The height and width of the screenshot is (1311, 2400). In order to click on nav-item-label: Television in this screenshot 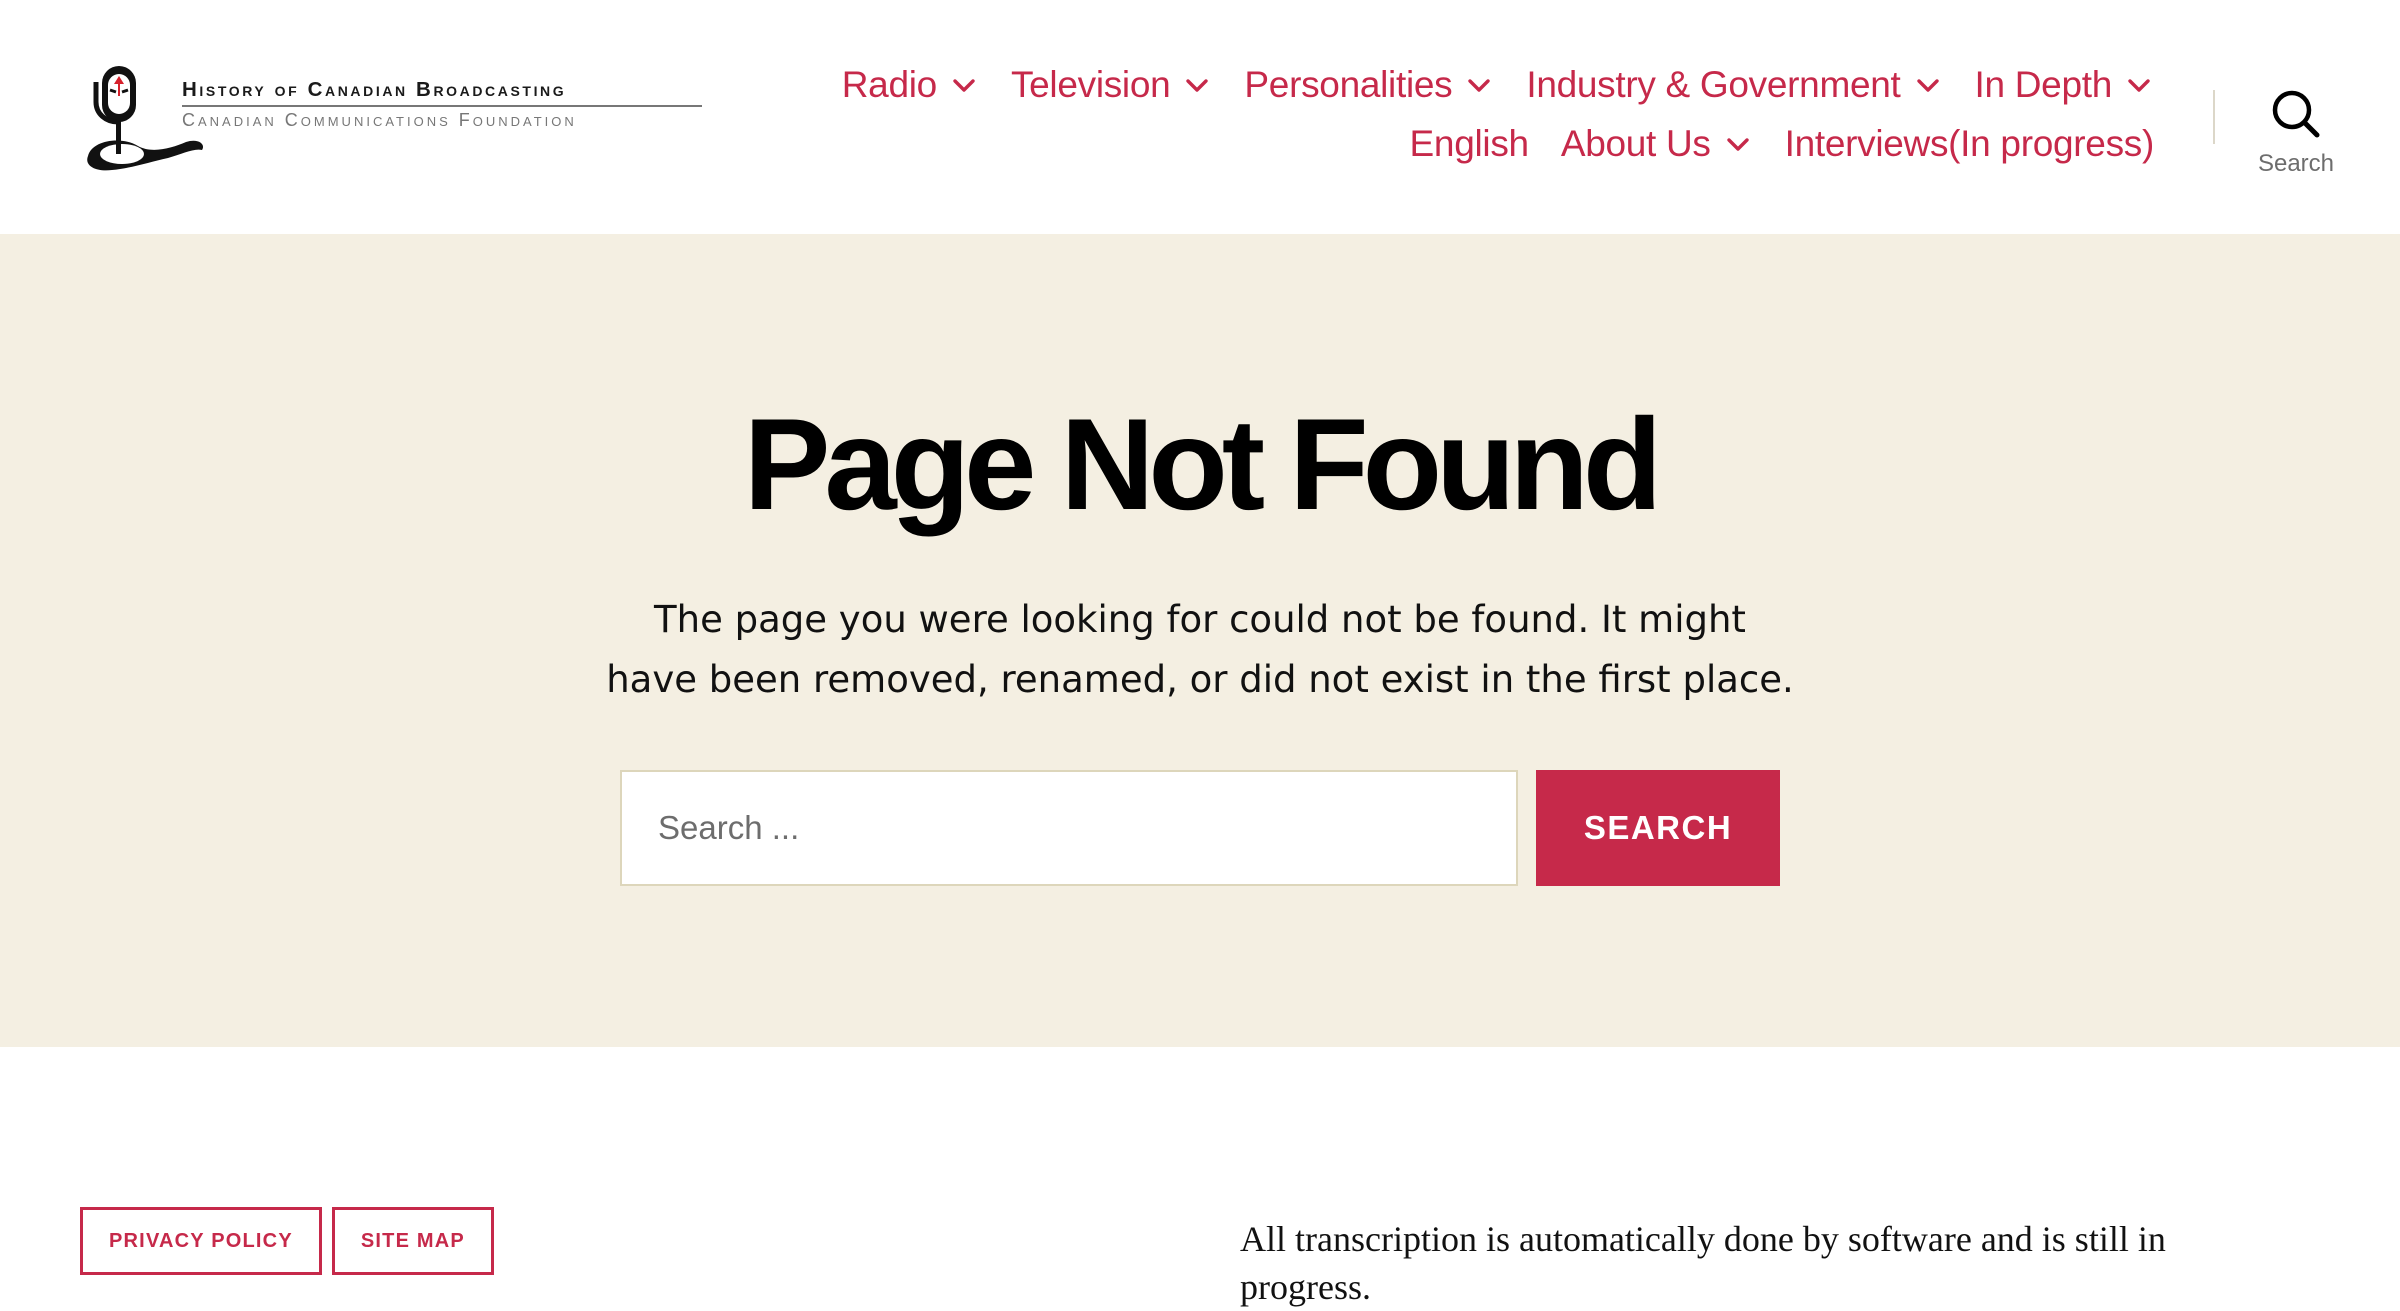, I will do `click(1090, 84)`.